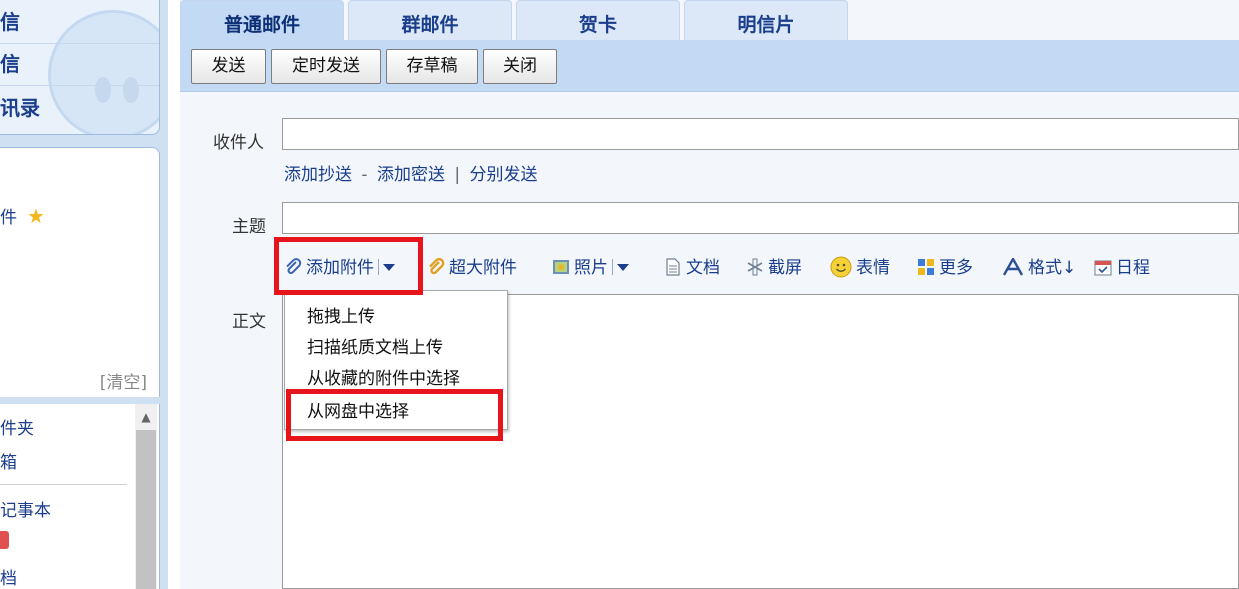  What do you see at coordinates (17, 426) in the screenshot?
I see `sidebar-item-folders: 件夹` at bounding box center [17, 426].